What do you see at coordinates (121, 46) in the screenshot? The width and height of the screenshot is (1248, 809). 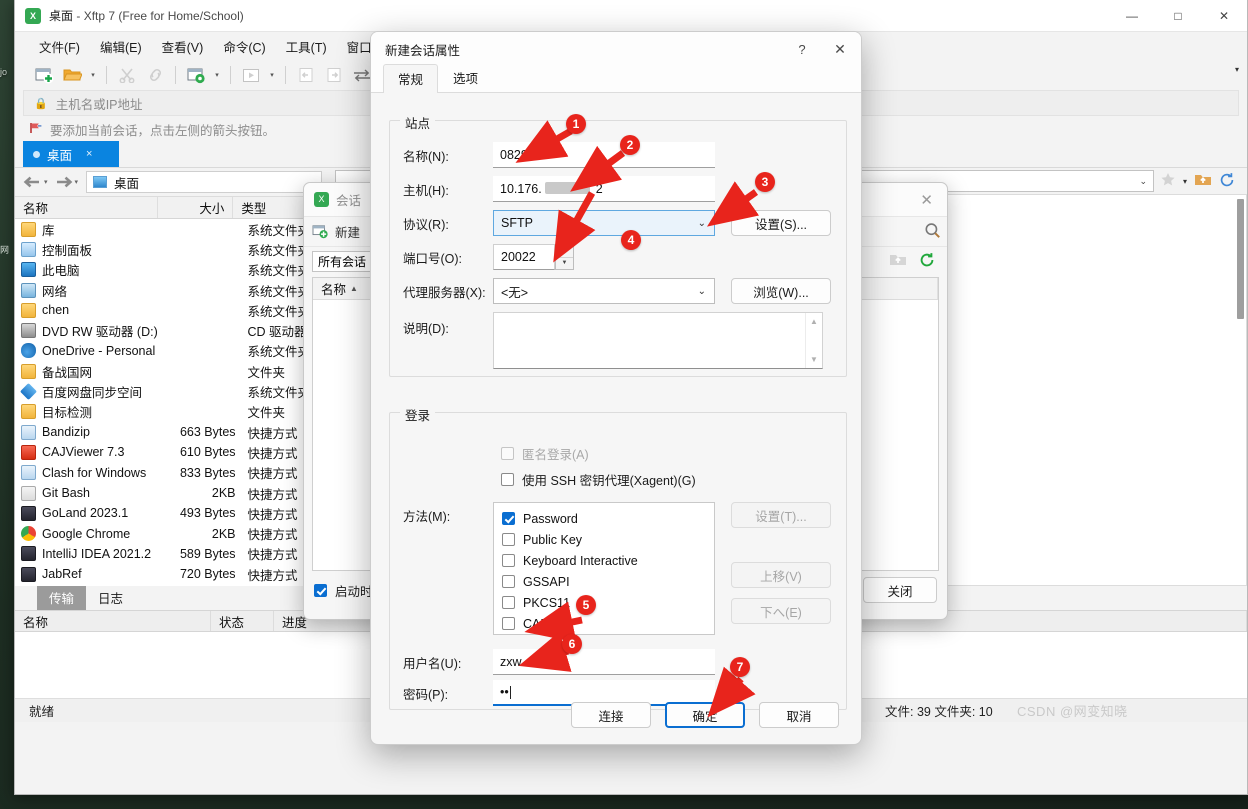 I see `menu-edit: 编辑(E)` at bounding box center [121, 46].